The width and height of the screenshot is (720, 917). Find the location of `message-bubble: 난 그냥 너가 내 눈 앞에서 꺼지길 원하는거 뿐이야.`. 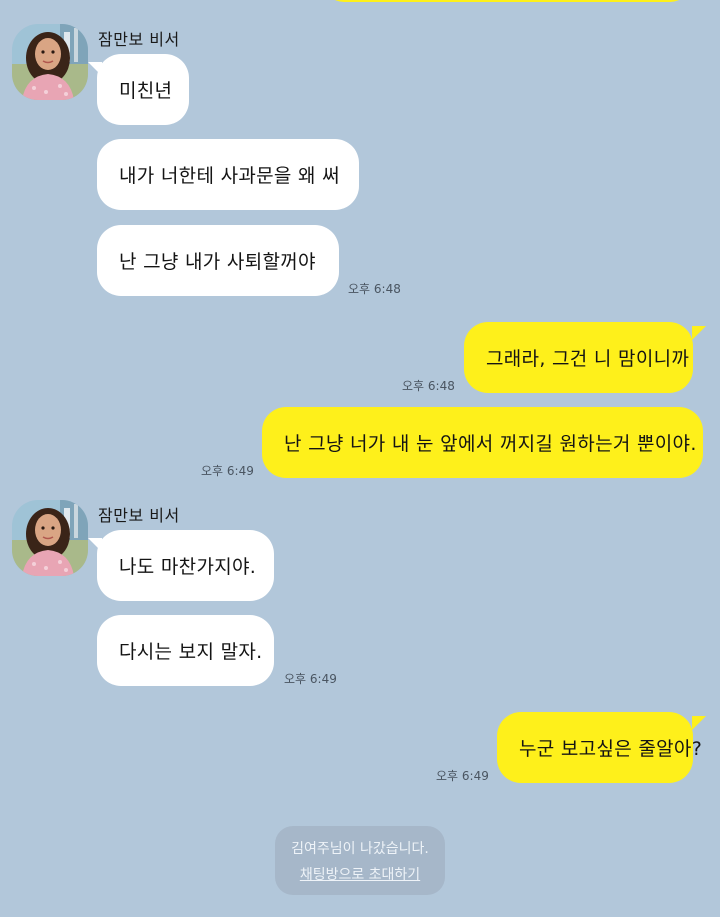

message-bubble: 난 그냥 너가 내 눈 앞에서 꺼지길 원하는거 뿐이야. is located at coordinates (482, 442).